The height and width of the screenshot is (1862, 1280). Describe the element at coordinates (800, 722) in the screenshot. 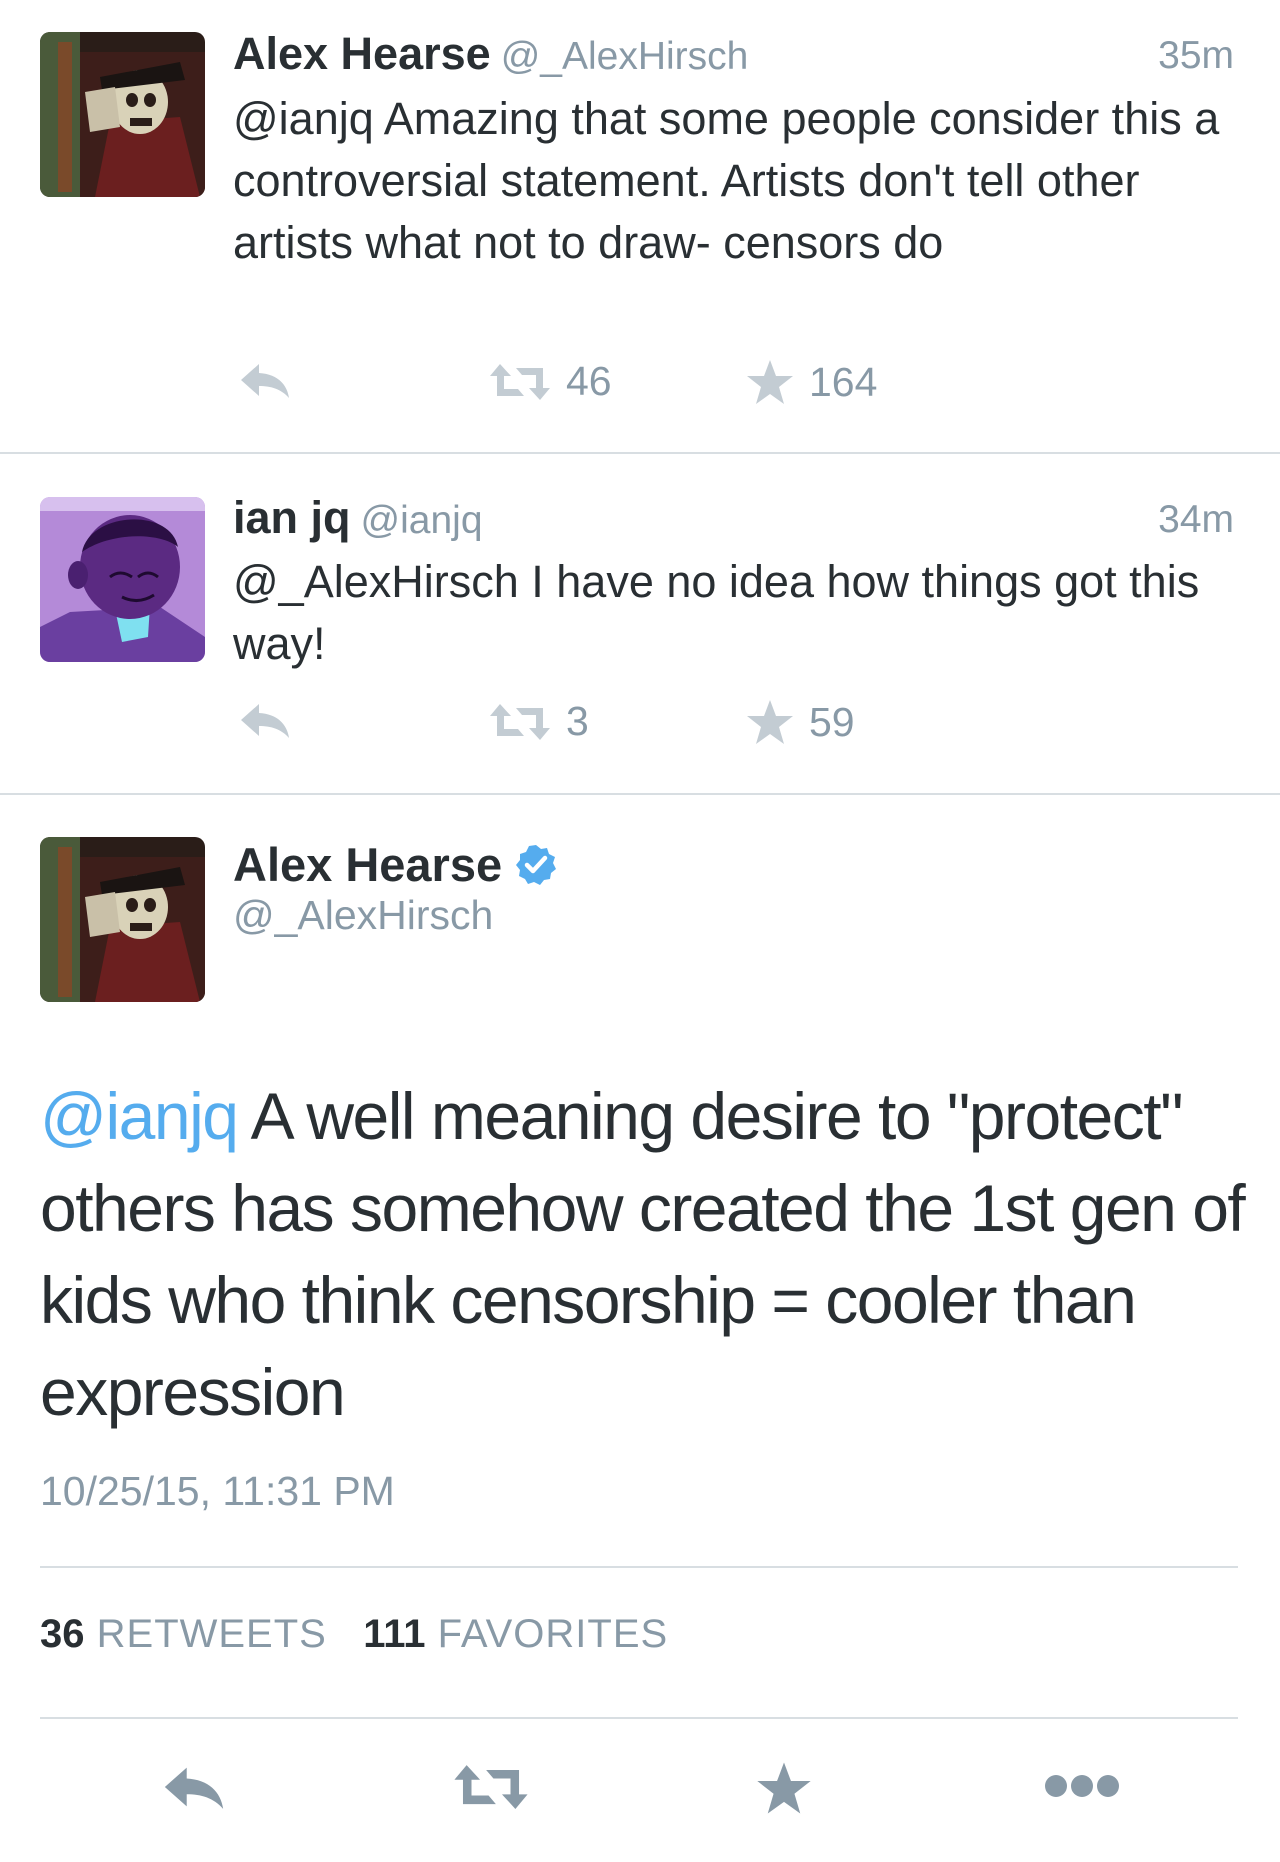

I see `favorite-button: 59` at that location.